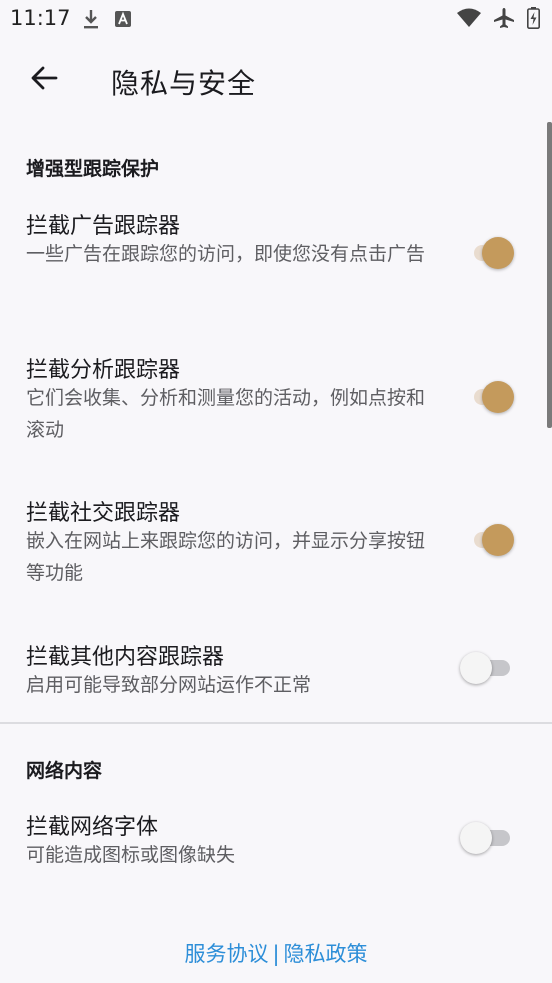 Image resolution: width=552 pixels, height=983 pixels. I want to click on pref-title: 拦截其他内容跟踪器, so click(125, 657).